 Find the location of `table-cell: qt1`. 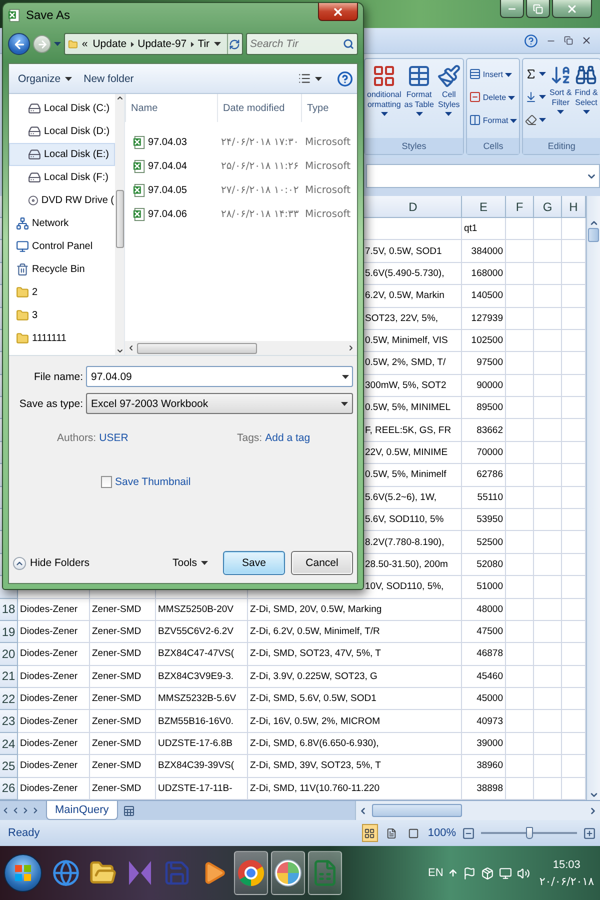

table-cell: qt1 is located at coordinates (484, 229).